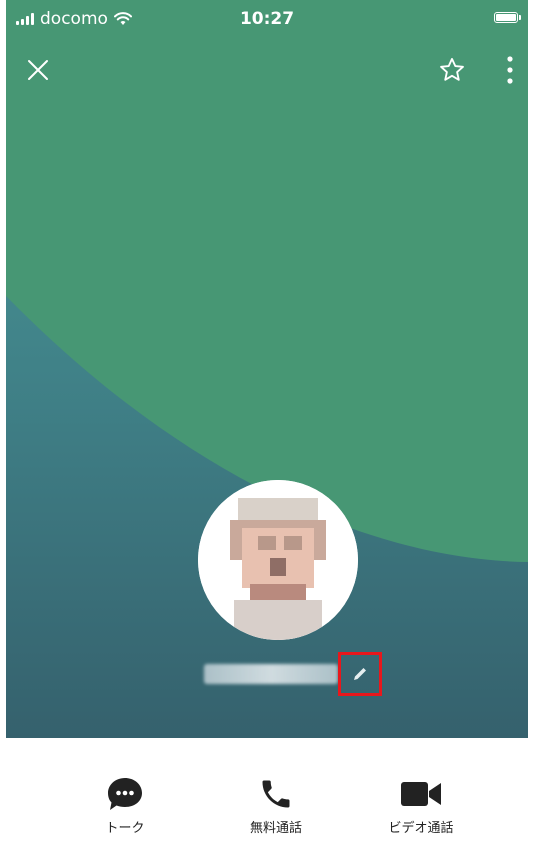  I want to click on vertical-ellipsis-icon, so click(510, 70).